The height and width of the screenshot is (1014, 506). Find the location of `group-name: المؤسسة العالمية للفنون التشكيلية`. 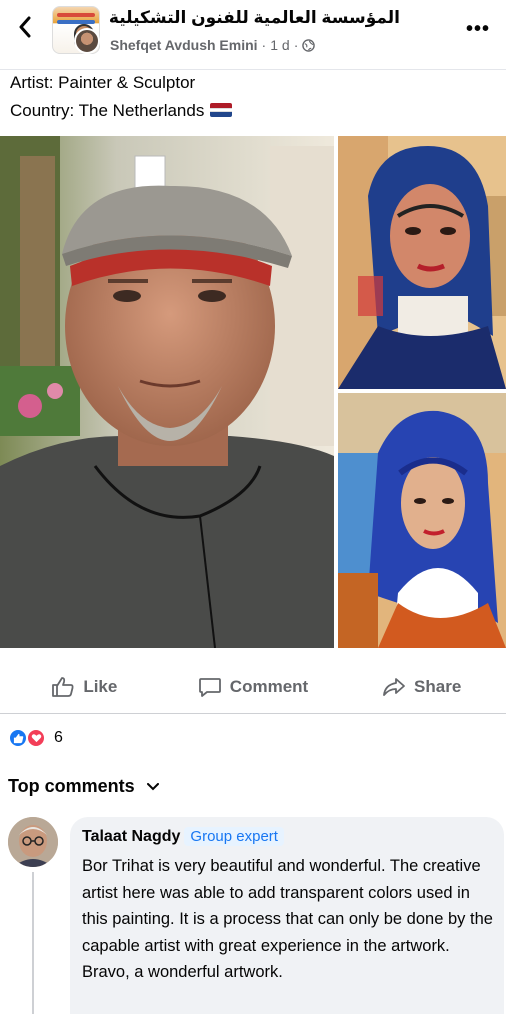

group-name: المؤسسة العالمية للفنون التشكيلية is located at coordinates (254, 18).